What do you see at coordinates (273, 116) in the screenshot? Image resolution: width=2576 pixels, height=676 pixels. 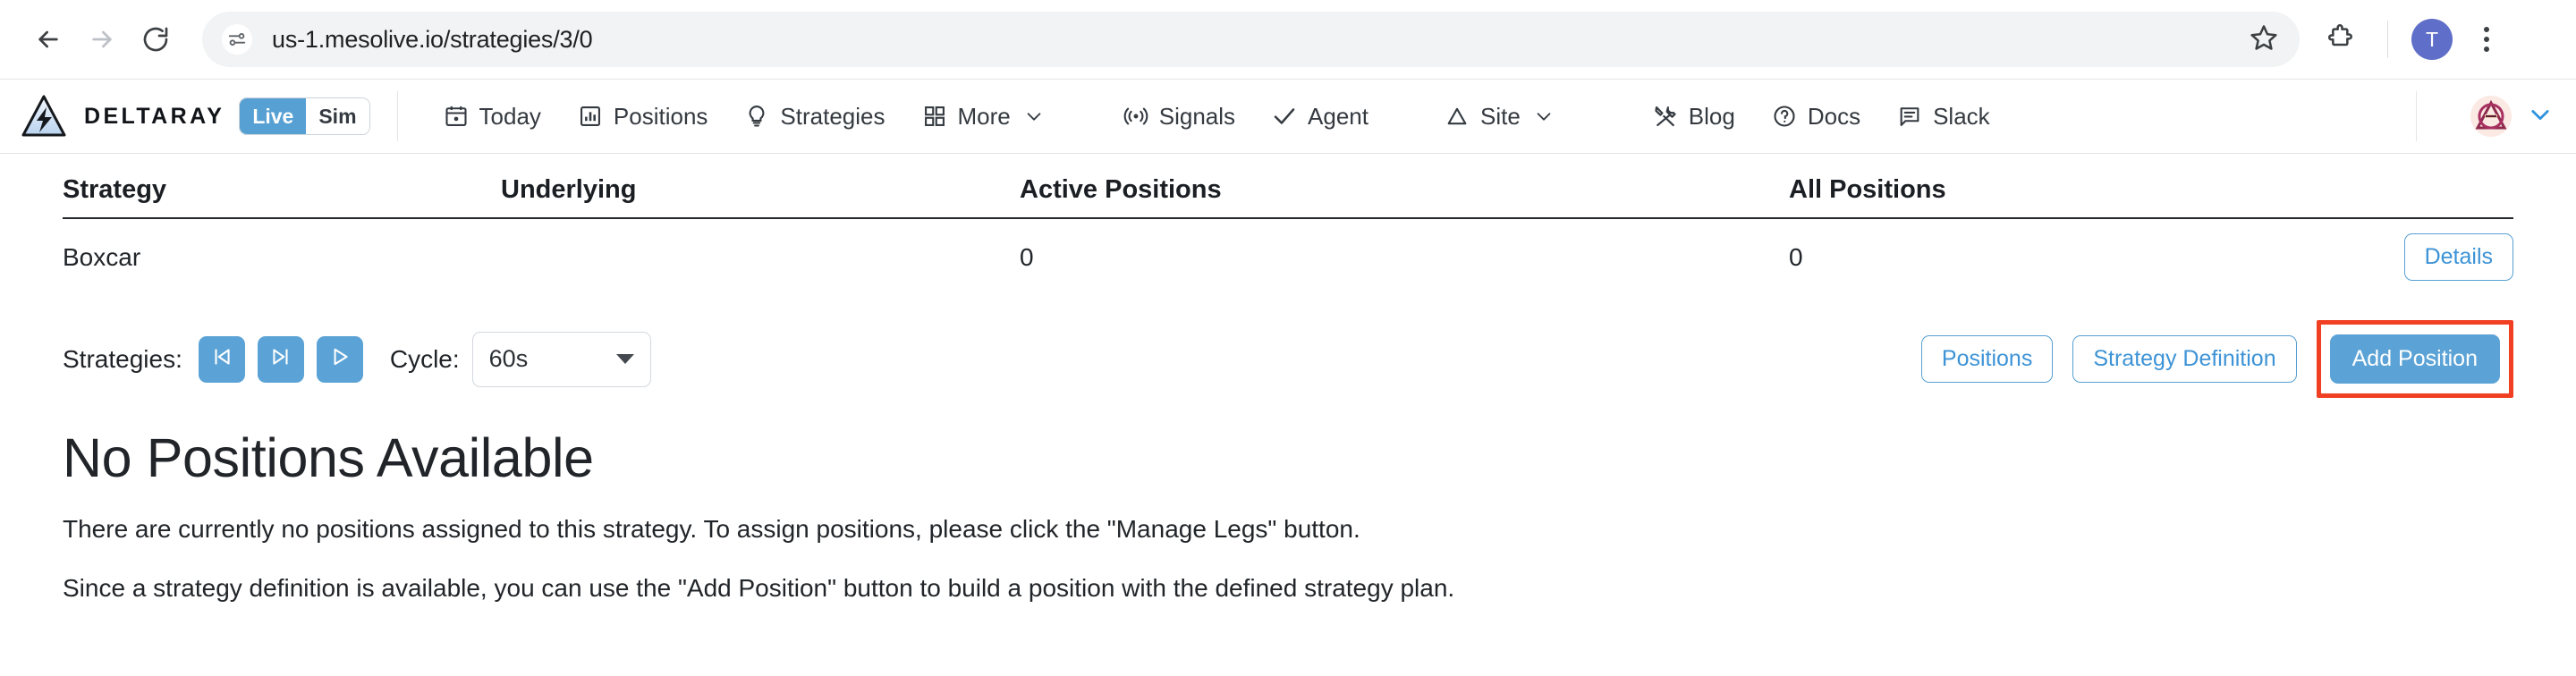 I see `mode-live-button: Live` at bounding box center [273, 116].